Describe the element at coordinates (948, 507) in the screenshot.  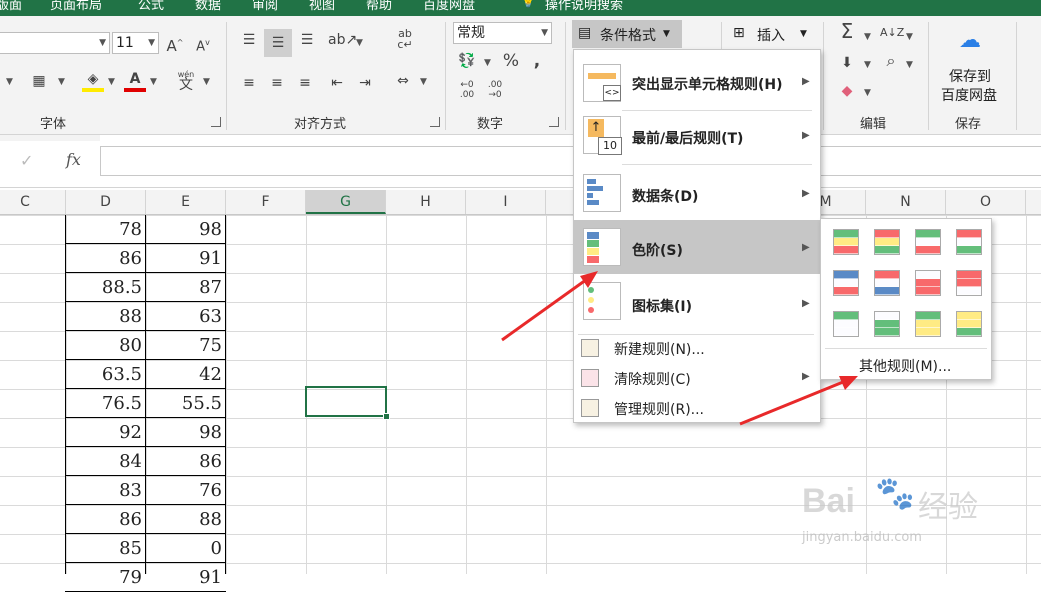
I see `watermark-logo-suffix: 经验` at that location.